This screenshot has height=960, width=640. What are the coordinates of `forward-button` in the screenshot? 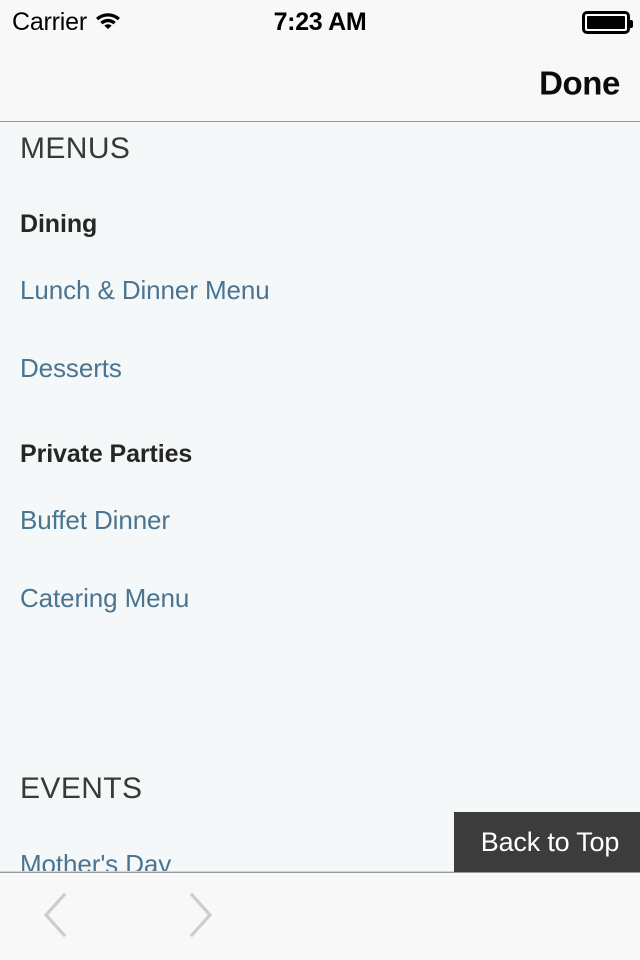 It's located at (200, 916).